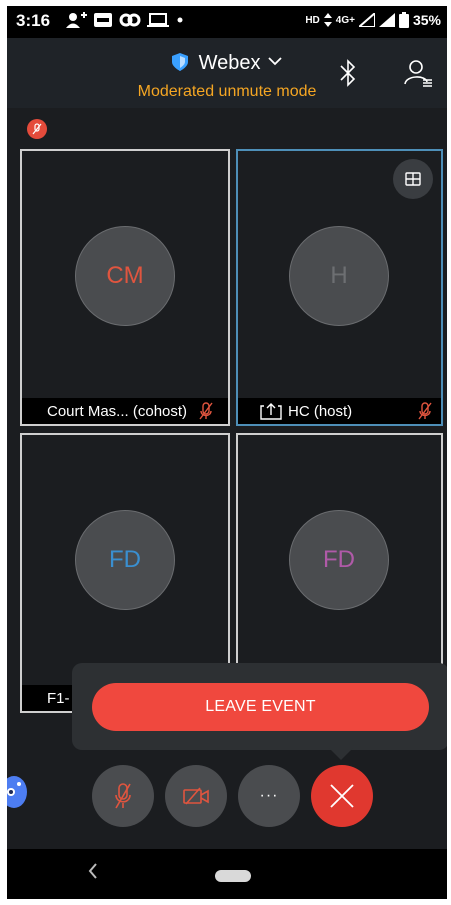  I want to click on video-off-icon, so click(196, 796).